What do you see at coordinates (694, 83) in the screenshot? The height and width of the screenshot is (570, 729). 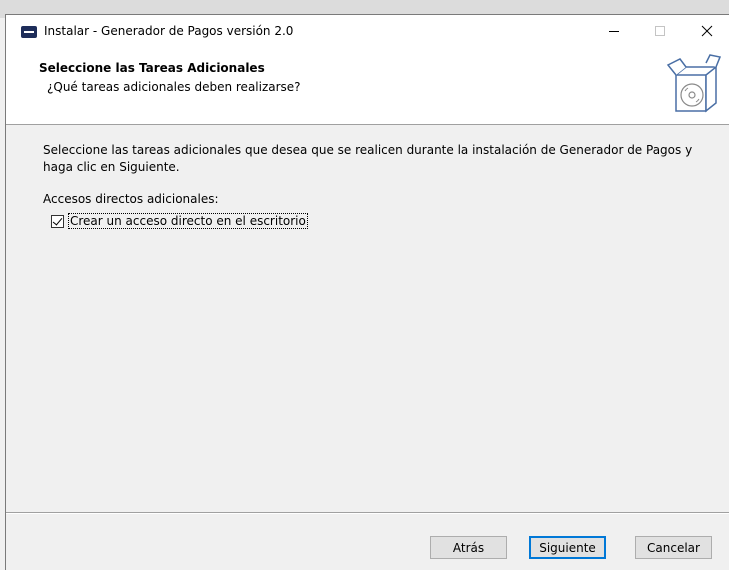 I see `software-box-cd-icon` at bounding box center [694, 83].